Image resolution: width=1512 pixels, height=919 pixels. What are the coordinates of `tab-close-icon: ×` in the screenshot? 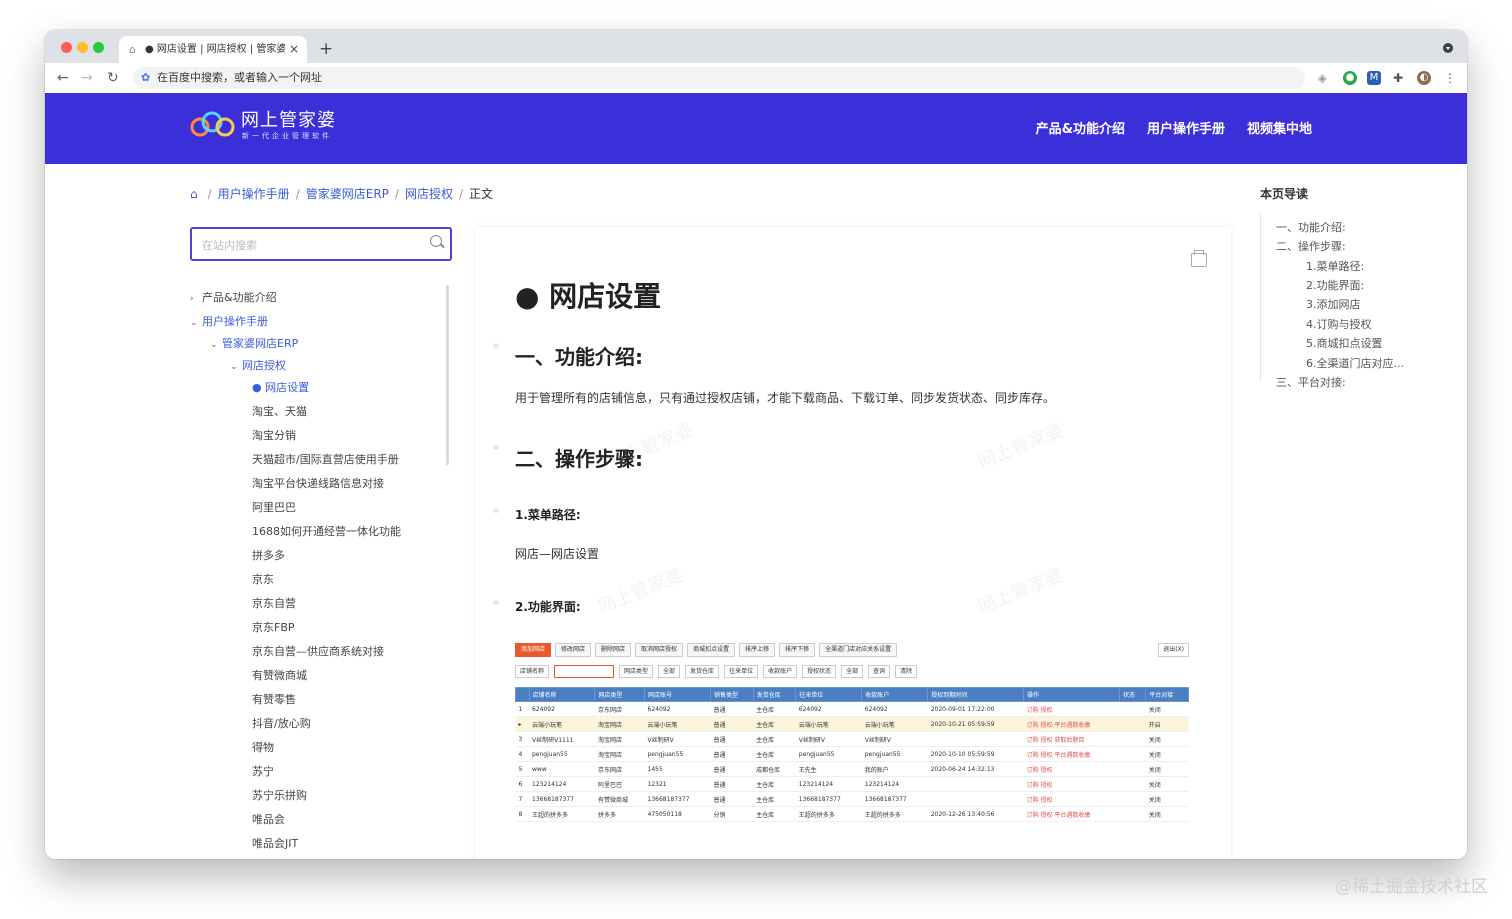 It's located at (294, 49).